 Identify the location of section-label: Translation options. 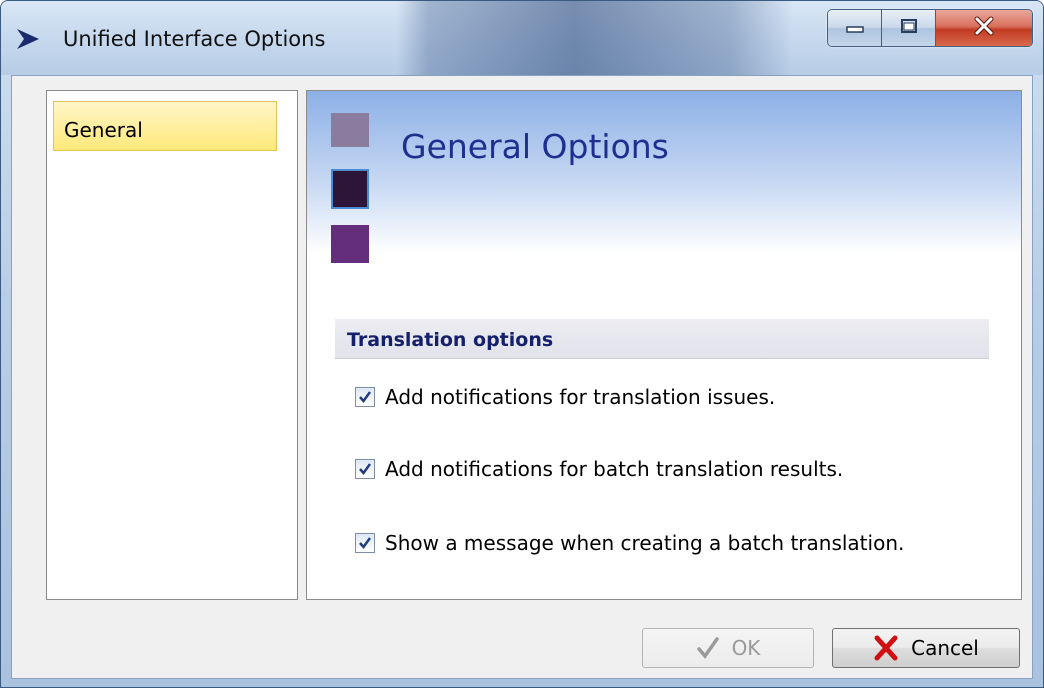
(450, 340).